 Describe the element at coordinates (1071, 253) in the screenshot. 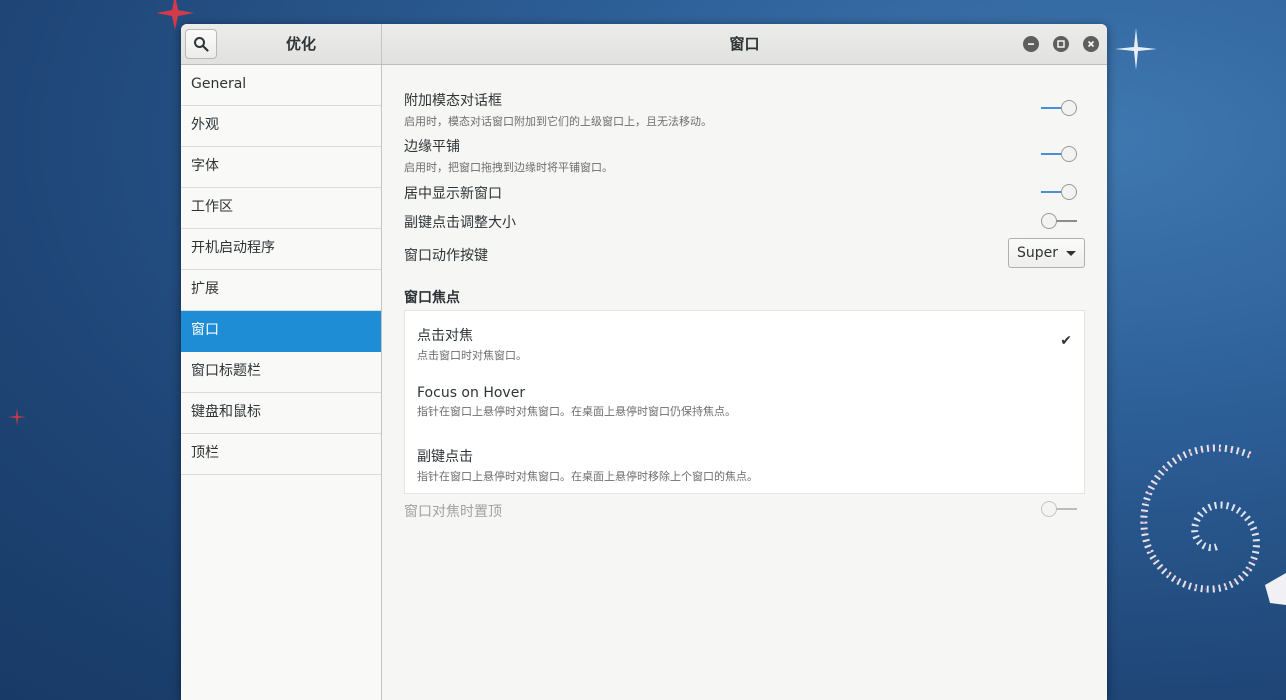

I see `dropdown-arrow-icon` at that location.